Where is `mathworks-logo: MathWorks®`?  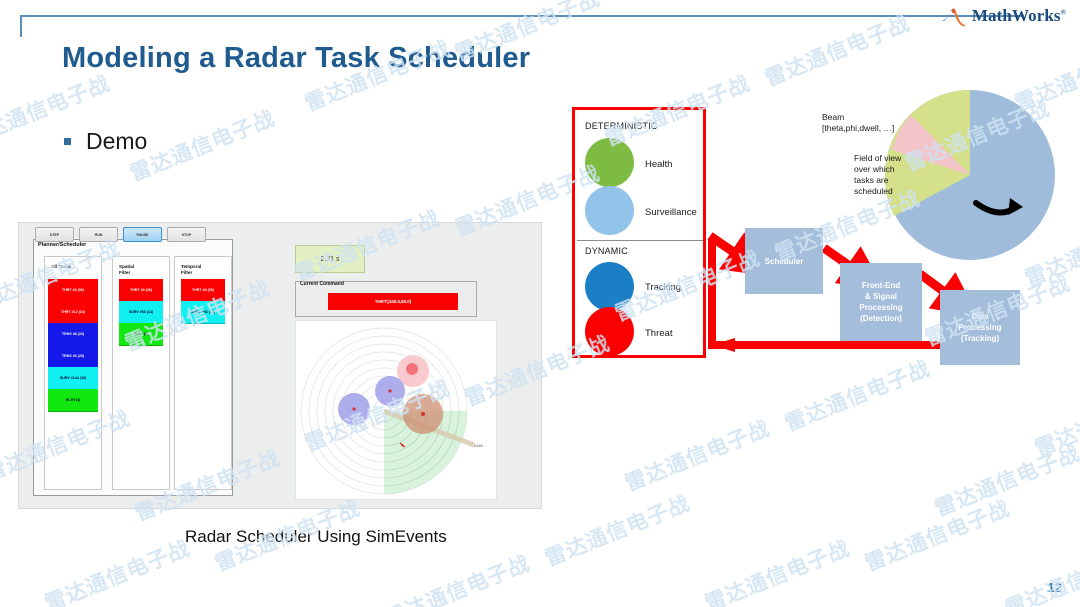 mathworks-logo: MathWorks® is located at coordinates (1003, 16).